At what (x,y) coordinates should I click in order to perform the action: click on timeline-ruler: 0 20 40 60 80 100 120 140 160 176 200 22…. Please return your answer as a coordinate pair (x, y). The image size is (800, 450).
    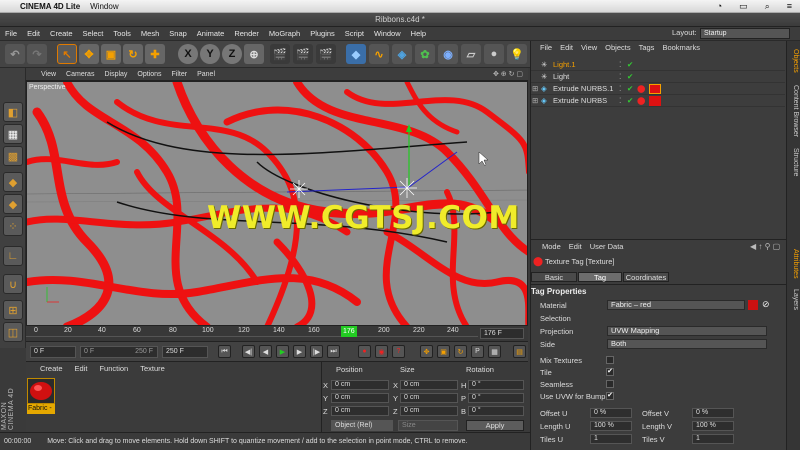
    Looking at the image, I should click on (277, 334).